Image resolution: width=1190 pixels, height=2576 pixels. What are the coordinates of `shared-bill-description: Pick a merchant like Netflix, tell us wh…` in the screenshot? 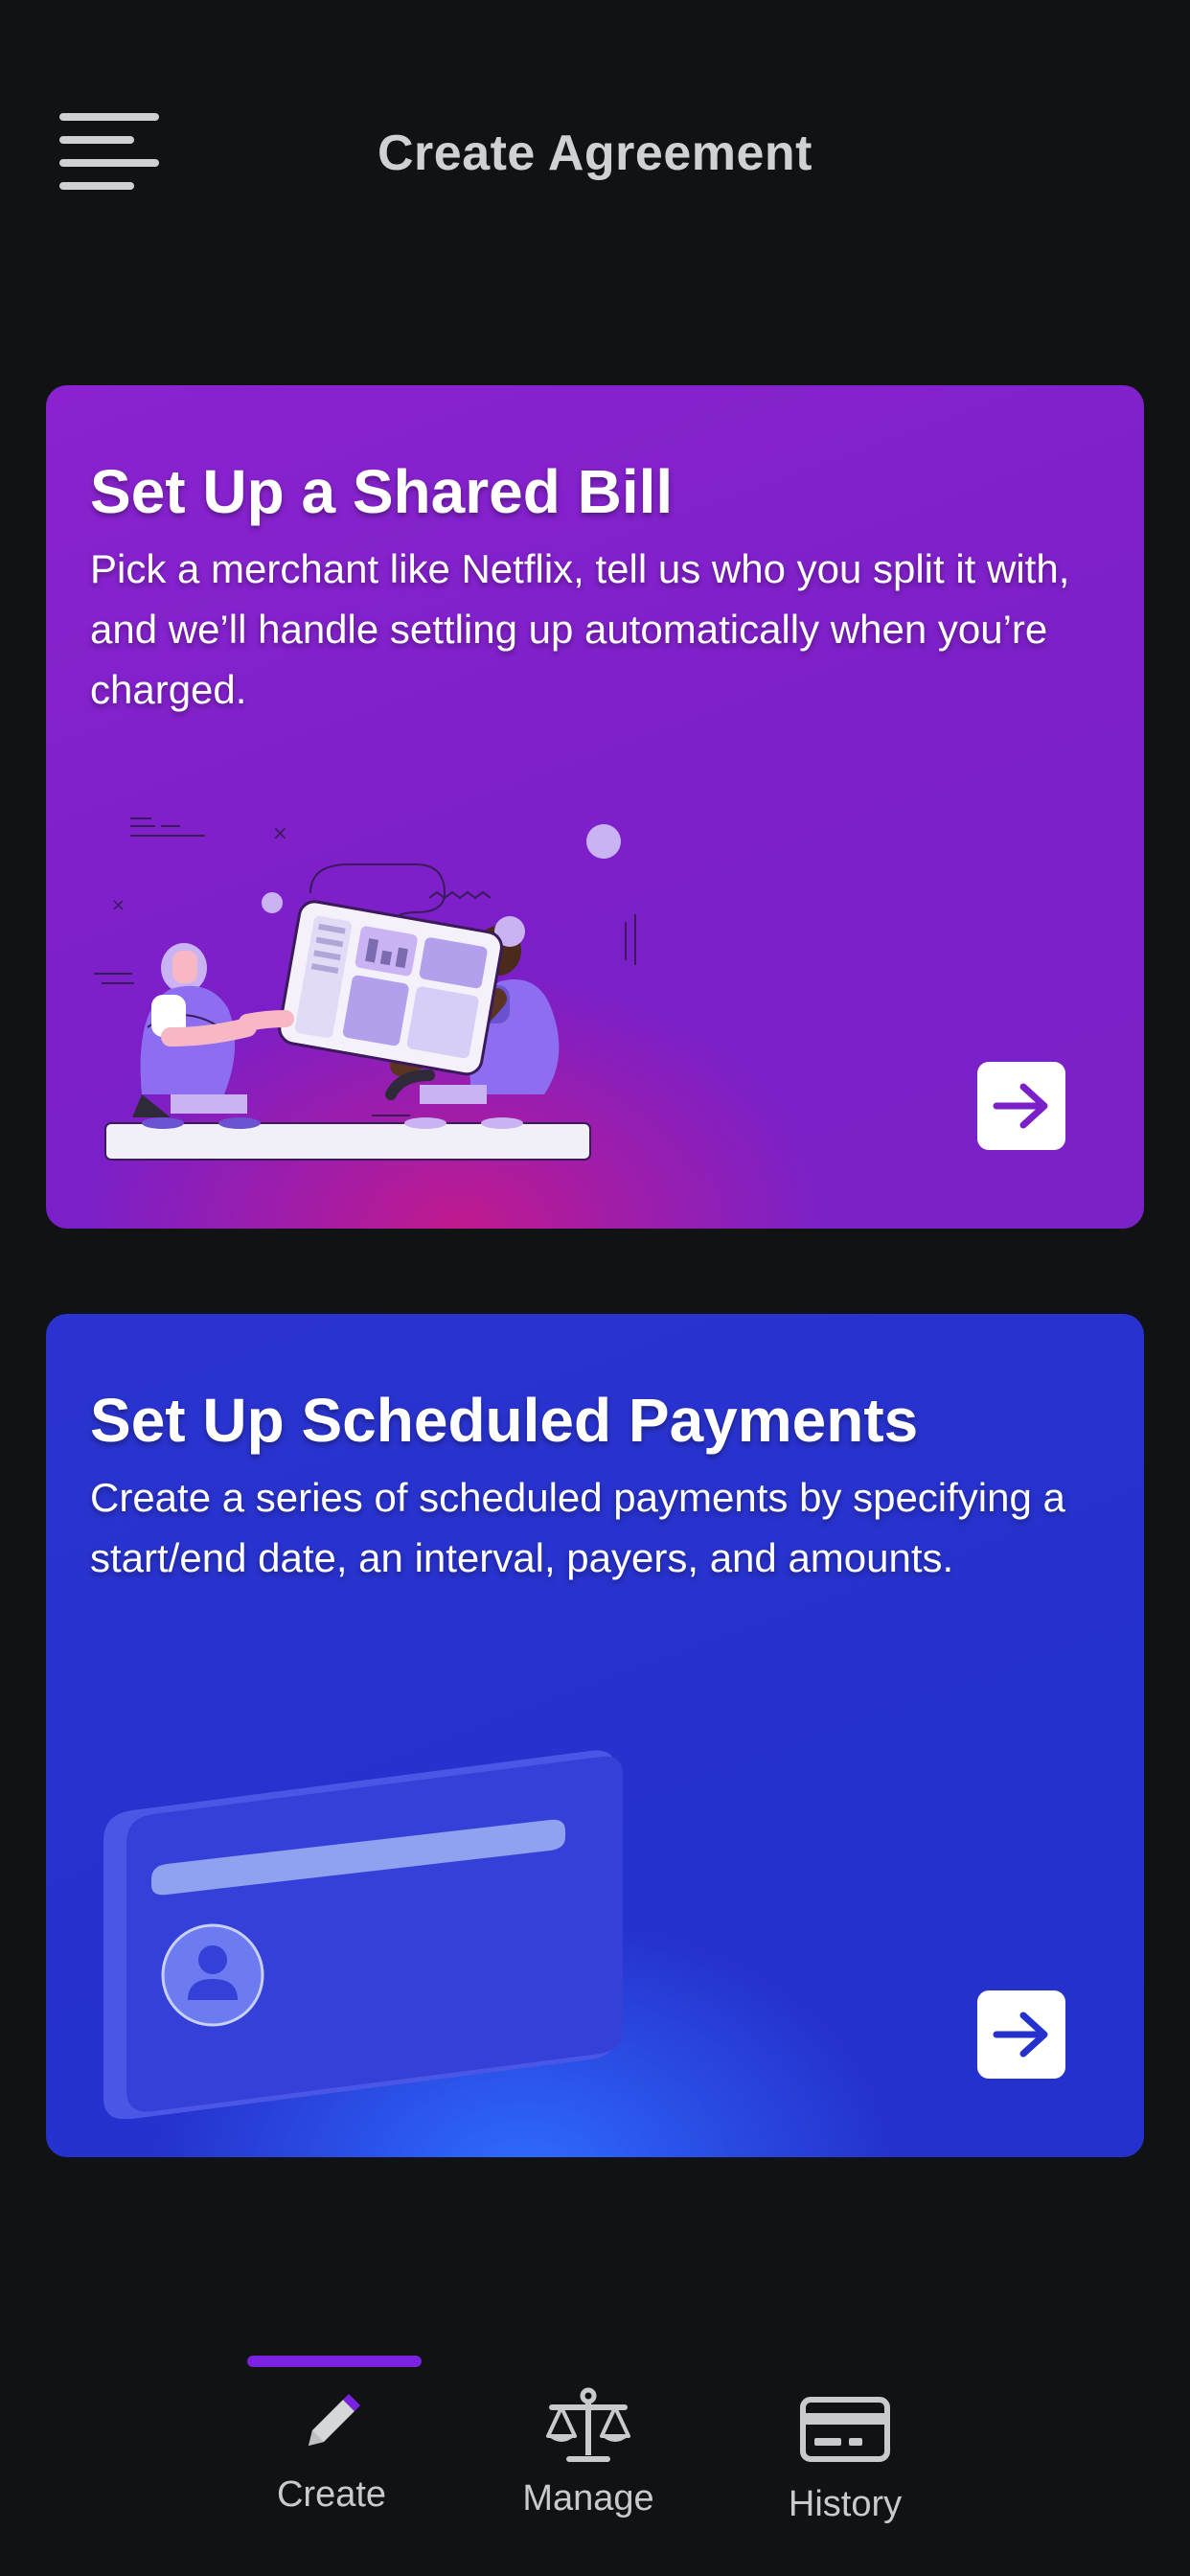 It's located at (580, 629).